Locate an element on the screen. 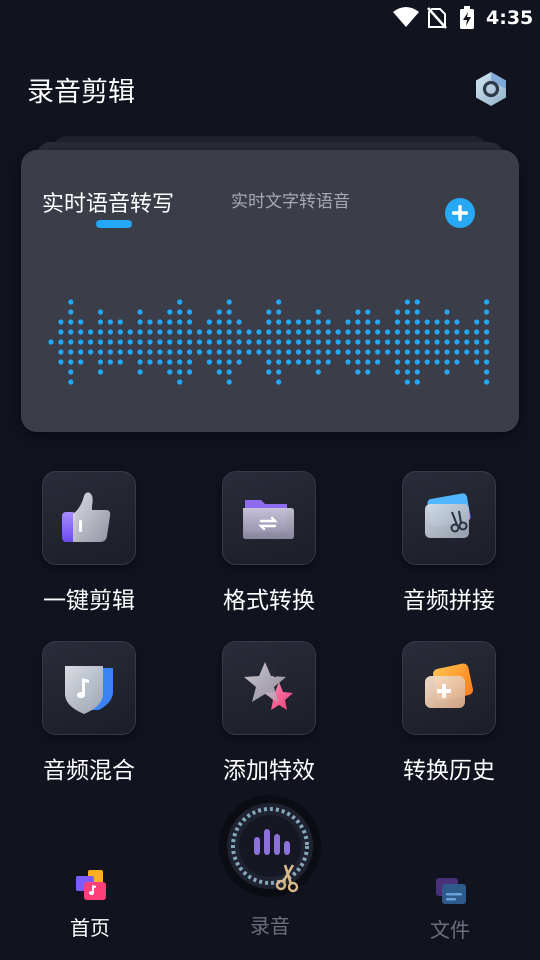 The width and height of the screenshot is (540, 960). tab-realtime-transcribe: 实时语音转写 is located at coordinates (108, 202).